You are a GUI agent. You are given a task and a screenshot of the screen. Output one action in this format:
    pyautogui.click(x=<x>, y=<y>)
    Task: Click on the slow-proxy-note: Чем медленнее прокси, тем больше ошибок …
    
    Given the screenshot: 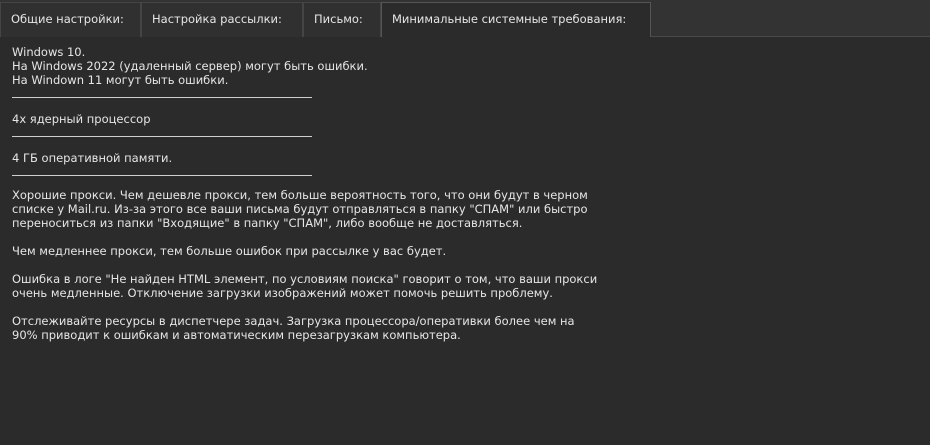 What is the action you would take?
    pyautogui.click(x=229, y=251)
    